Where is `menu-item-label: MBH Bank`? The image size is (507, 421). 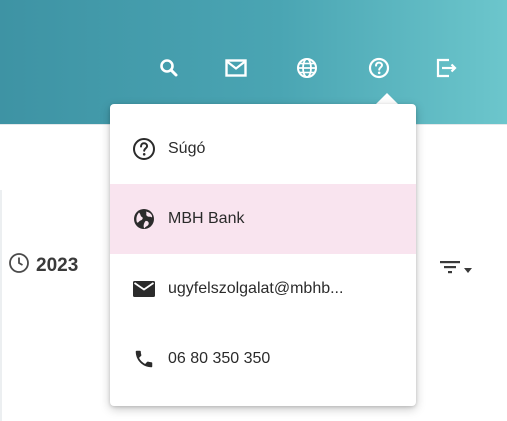 menu-item-label: MBH Bank is located at coordinates (206, 218).